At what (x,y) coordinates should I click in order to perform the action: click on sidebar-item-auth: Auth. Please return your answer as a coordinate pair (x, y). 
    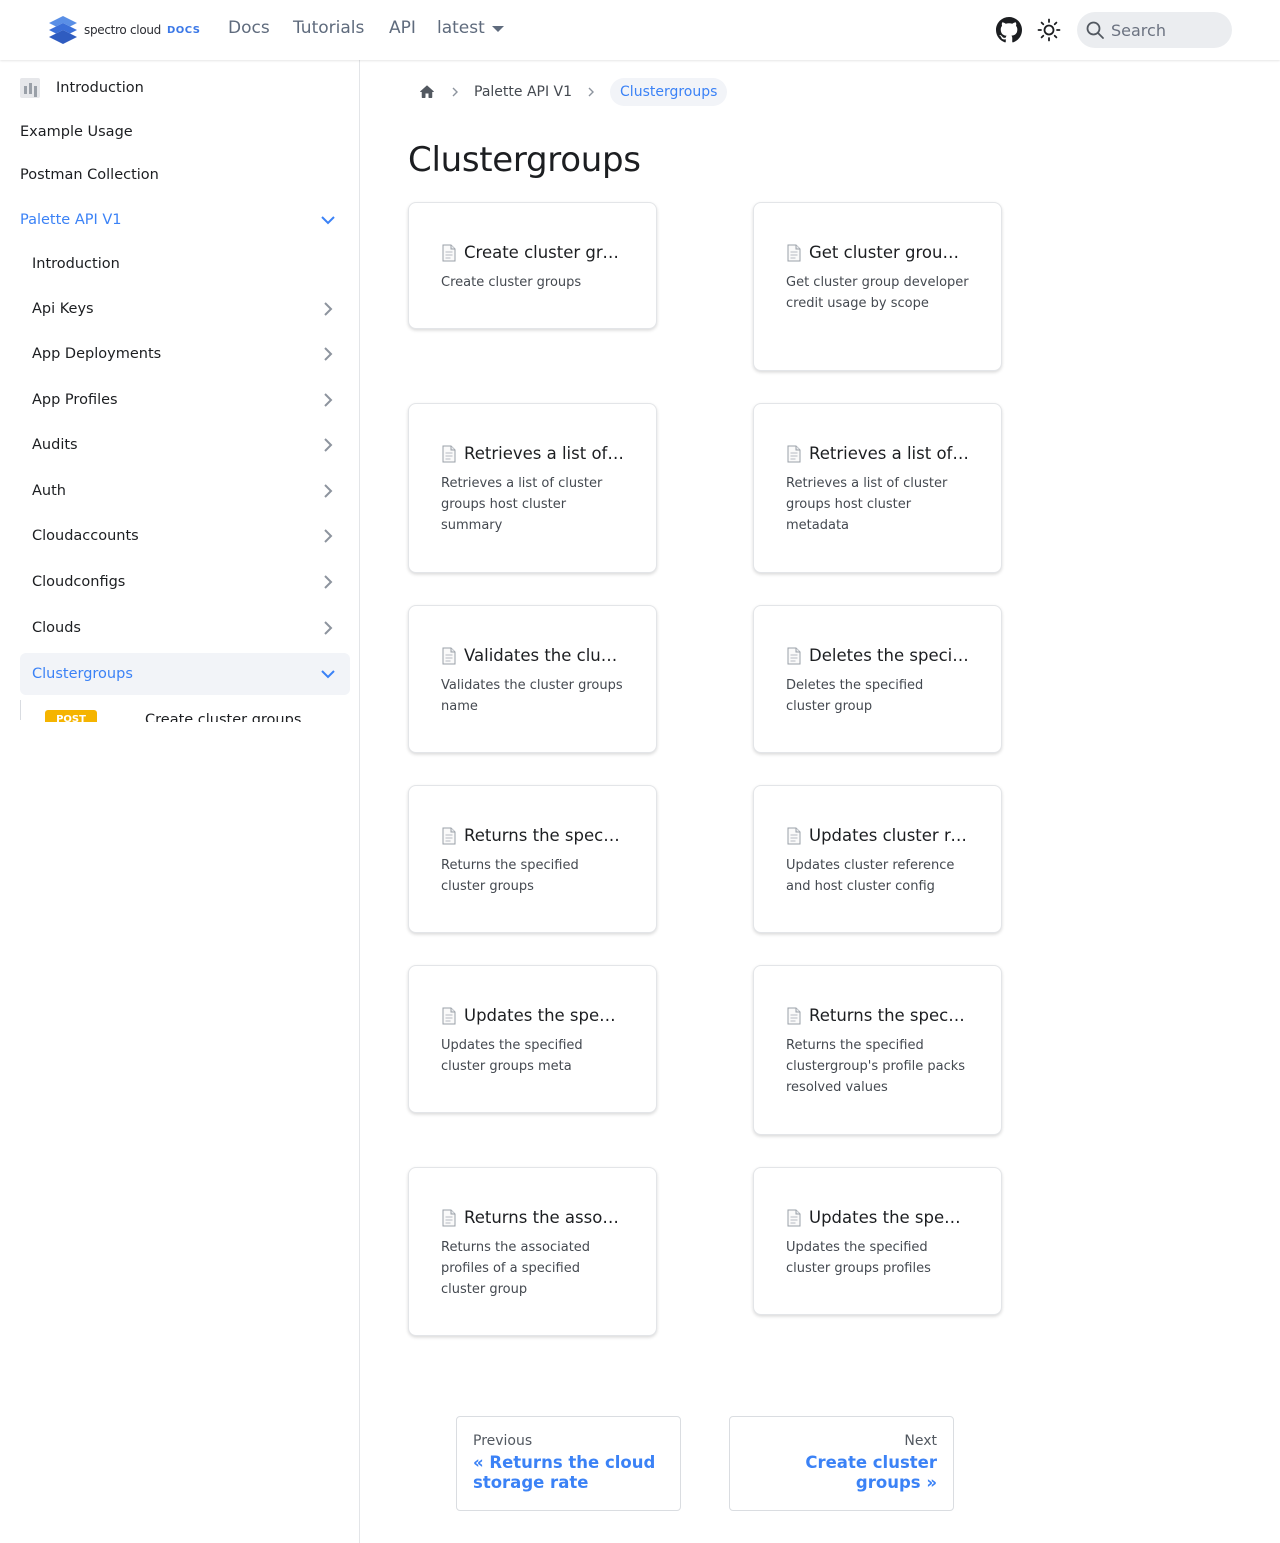
    Looking at the image, I should click on (185, 491).